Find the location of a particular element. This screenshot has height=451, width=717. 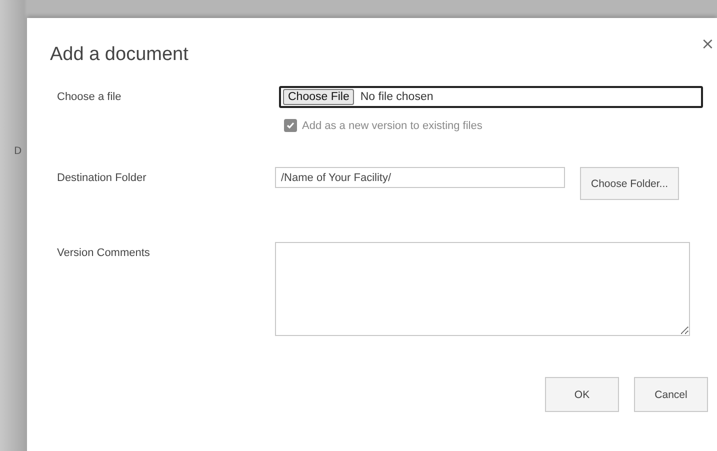

dialog-title: Add a document is located at coordinates (120, 55).